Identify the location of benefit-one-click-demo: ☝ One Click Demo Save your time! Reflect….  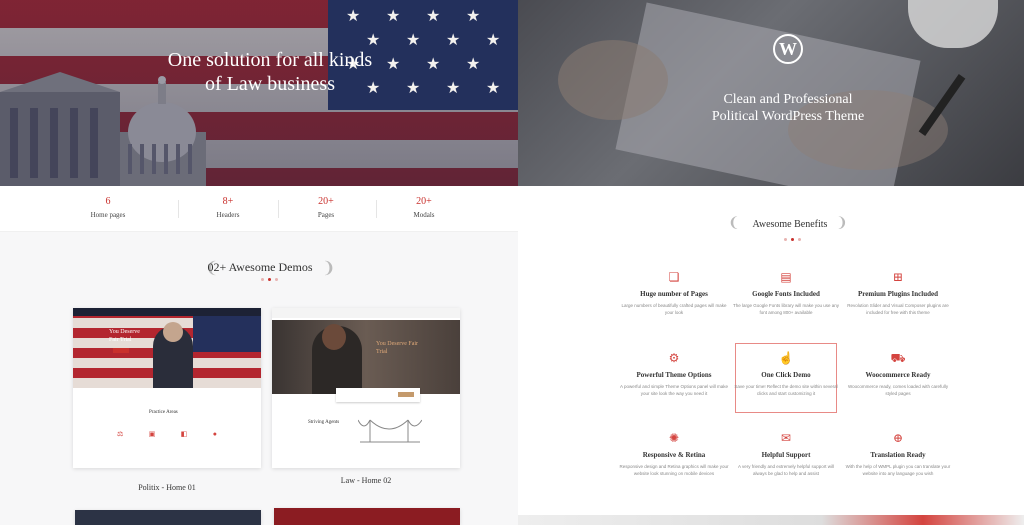
(786, 373).